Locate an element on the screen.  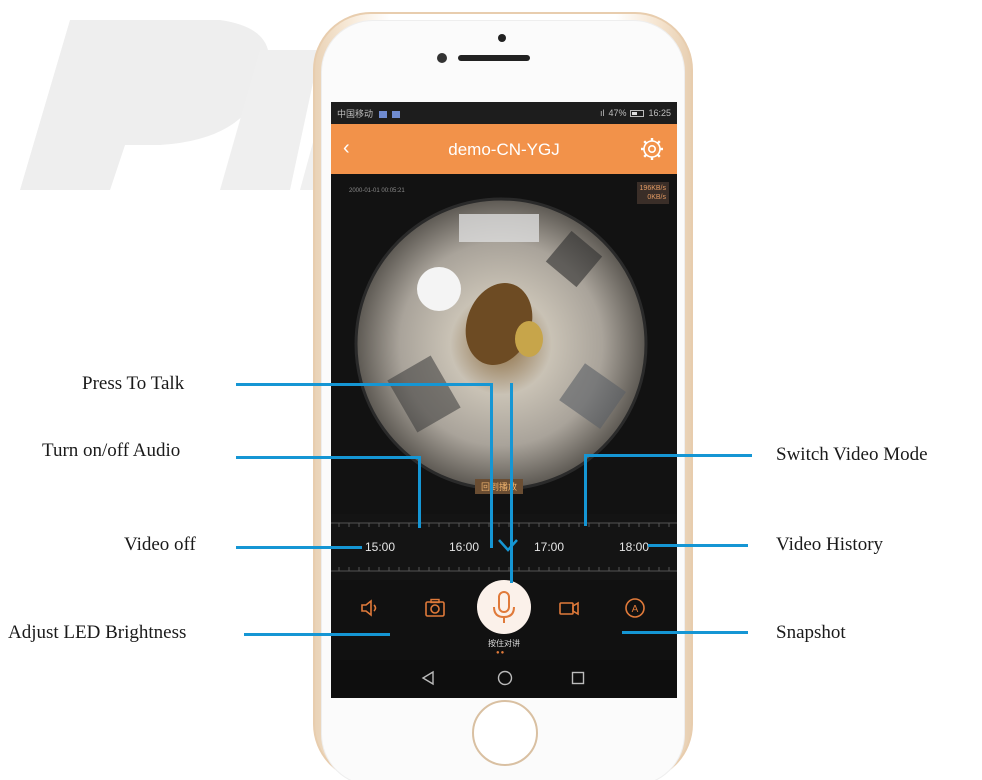
circle-home-icon is located at coordinates (505, 678).